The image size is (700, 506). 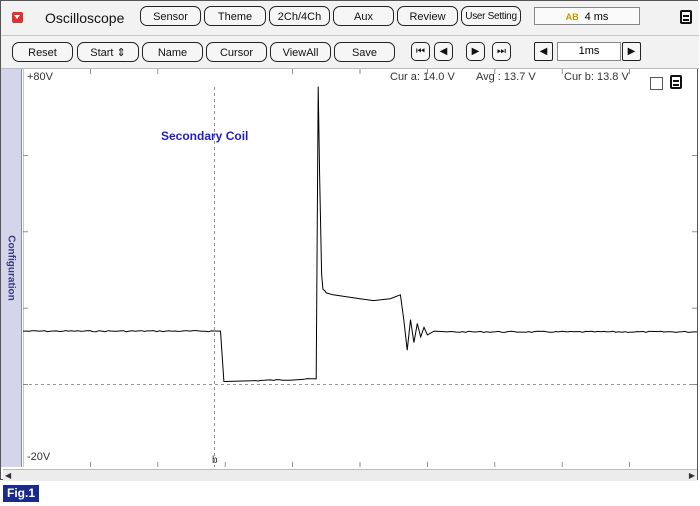 What do you see at coordinates (475, 51) in the screenshot?
I see `next-frame-button: ▶` at bounding box center [475, 51].